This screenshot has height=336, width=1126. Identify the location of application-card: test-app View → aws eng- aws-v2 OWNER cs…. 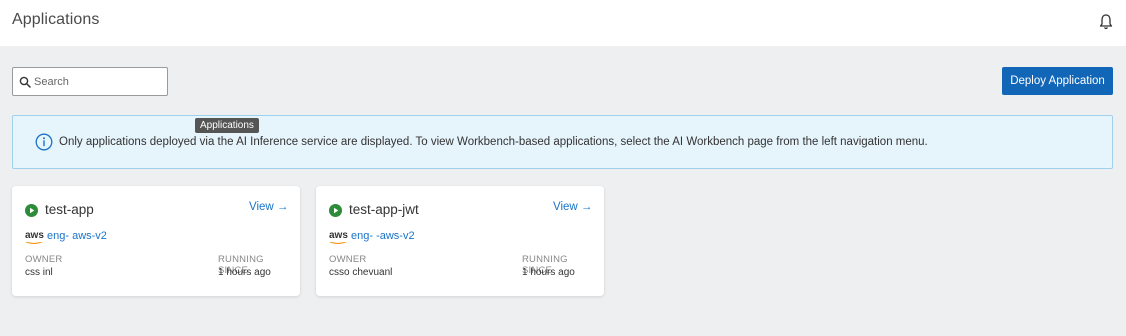
(156, 241).